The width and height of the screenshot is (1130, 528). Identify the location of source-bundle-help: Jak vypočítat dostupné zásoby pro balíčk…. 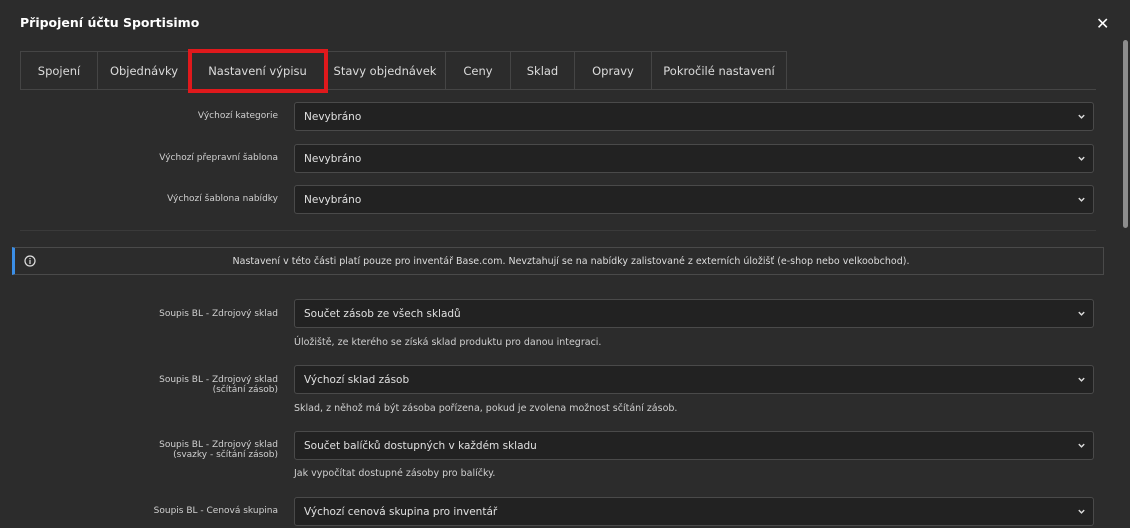
(395, 473).